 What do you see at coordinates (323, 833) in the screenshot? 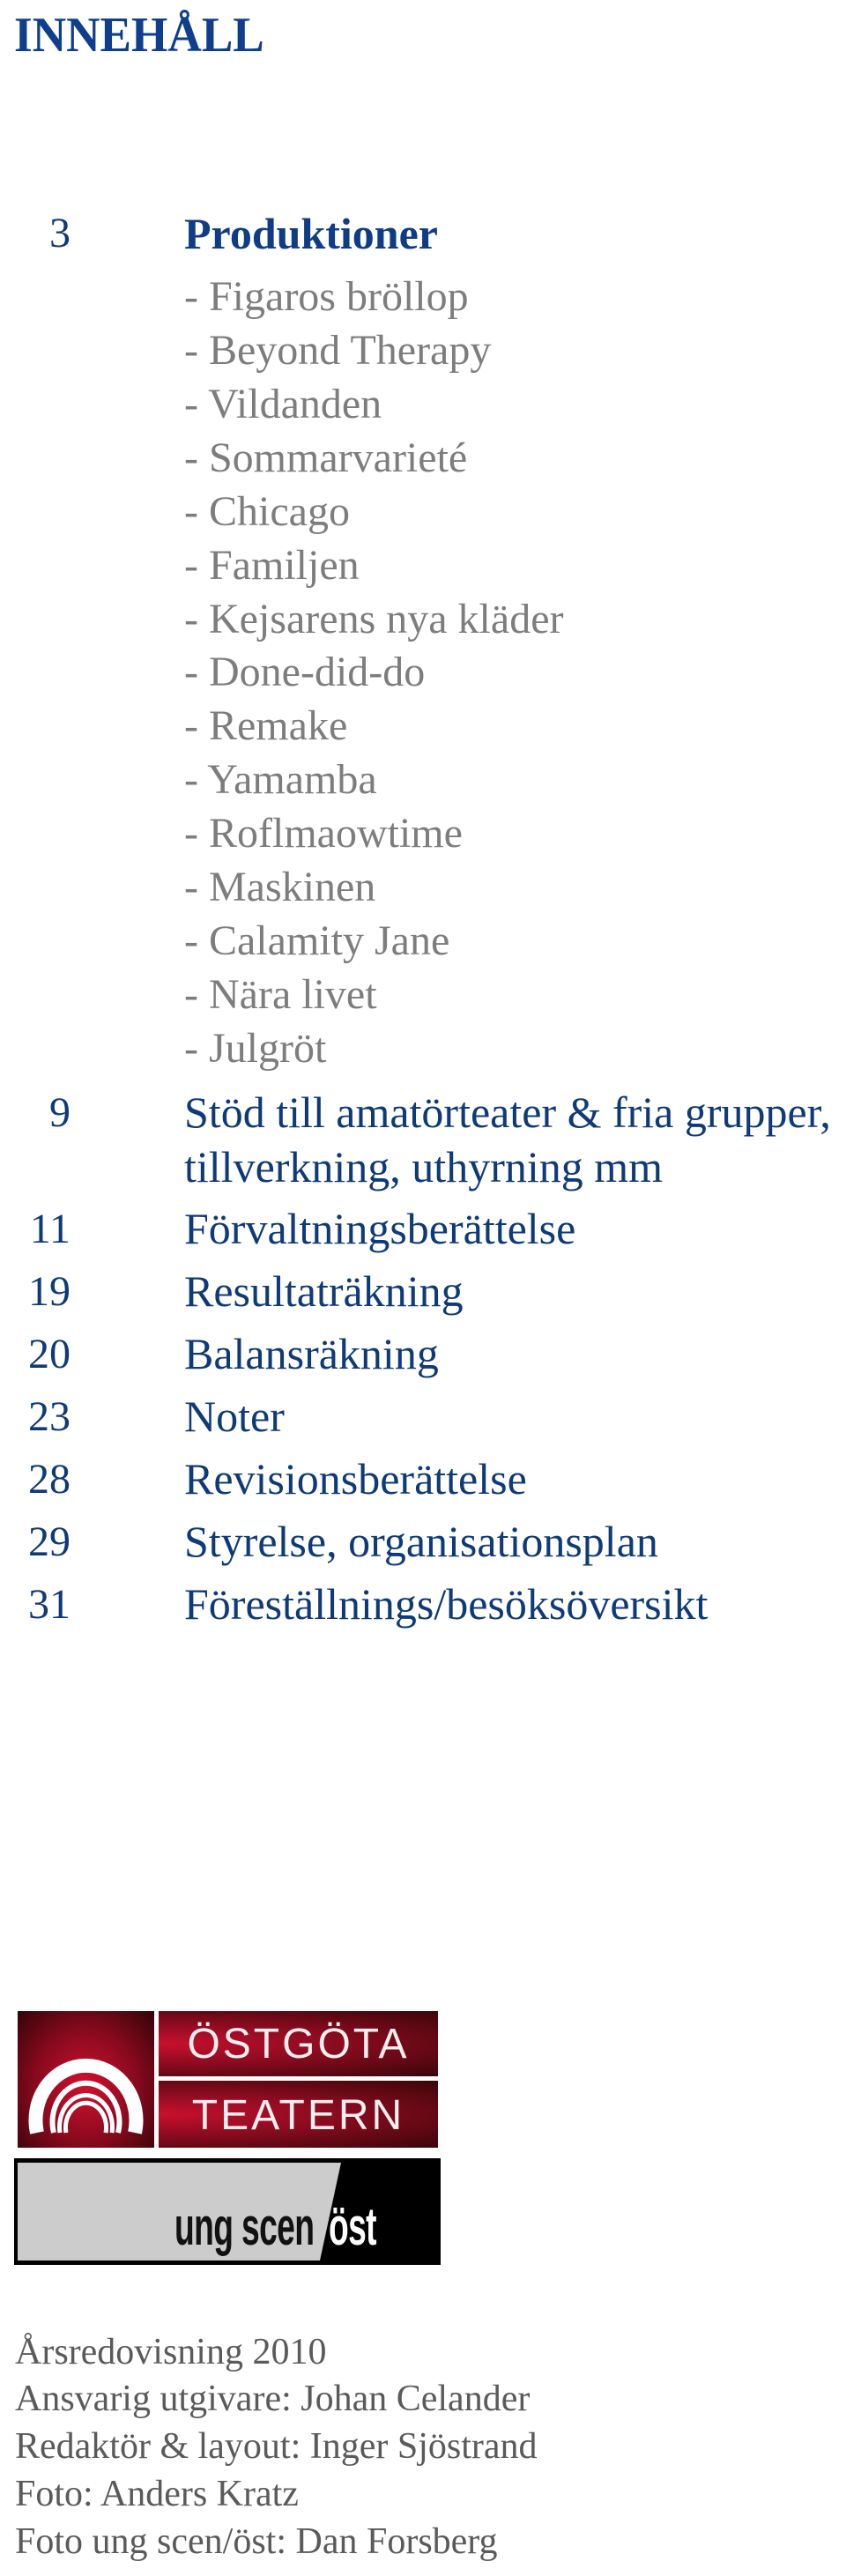
I see `list-item: - Roflmaowtime` at bounding box center [323, 833].